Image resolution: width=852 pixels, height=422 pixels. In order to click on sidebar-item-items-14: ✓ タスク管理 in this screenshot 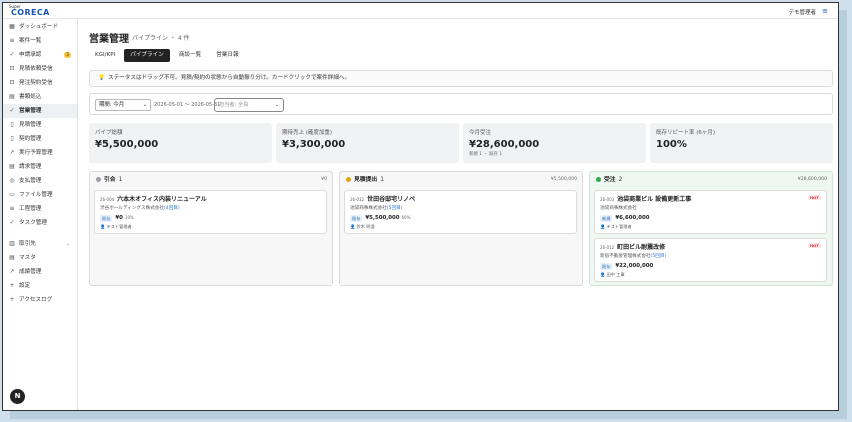, I will do `click(40, 223)`.